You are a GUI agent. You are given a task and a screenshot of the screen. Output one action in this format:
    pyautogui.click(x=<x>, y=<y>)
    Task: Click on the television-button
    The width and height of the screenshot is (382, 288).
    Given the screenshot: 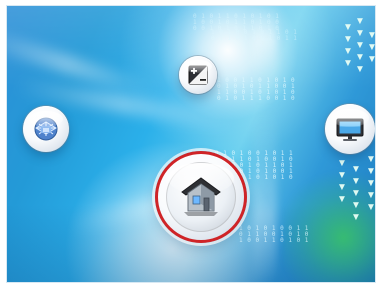 What is the action you would take?
    pyautogui.click(x=350, y=129)
    